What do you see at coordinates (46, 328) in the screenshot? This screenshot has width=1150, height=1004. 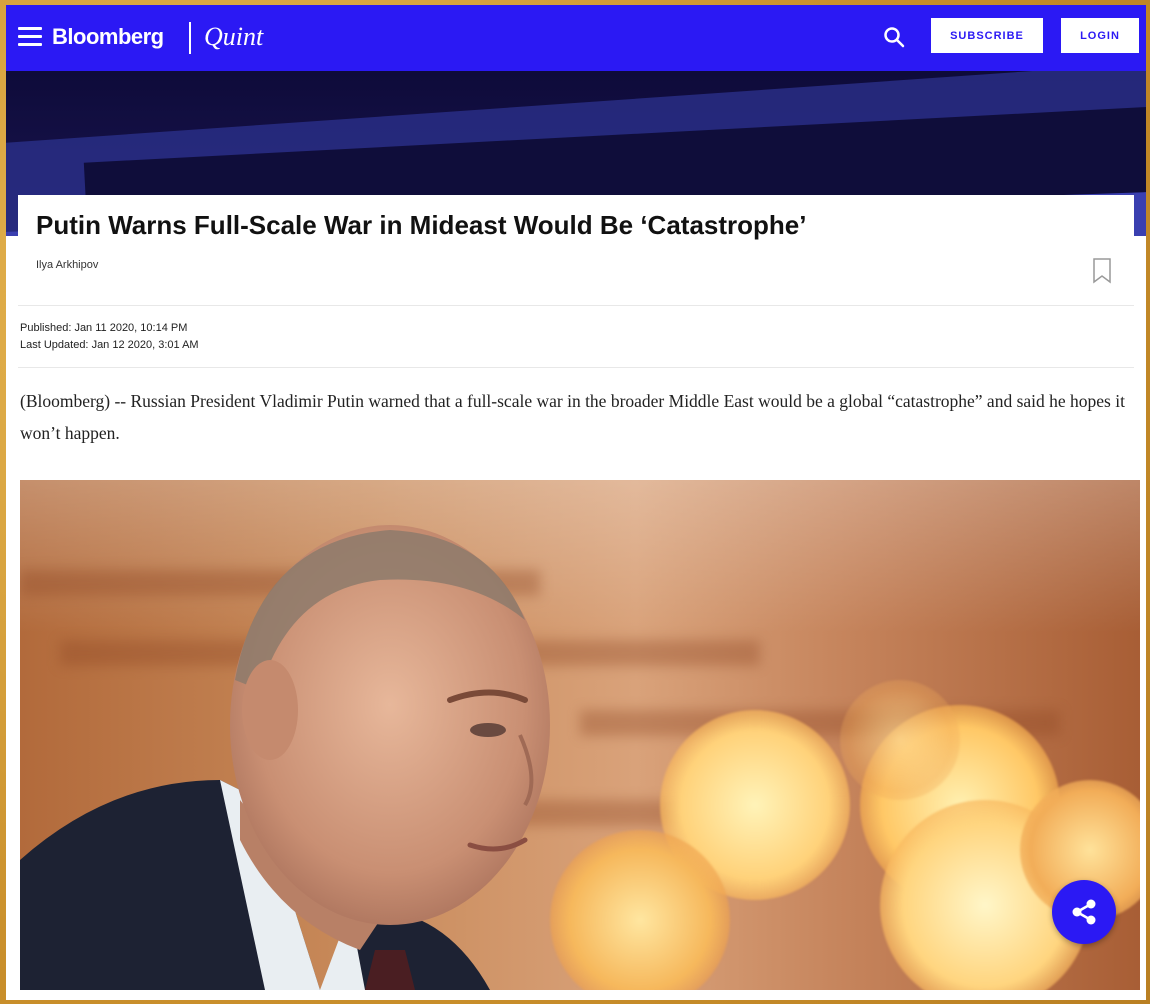 I see `published-label: Published:` at bounding box center [46, 328].